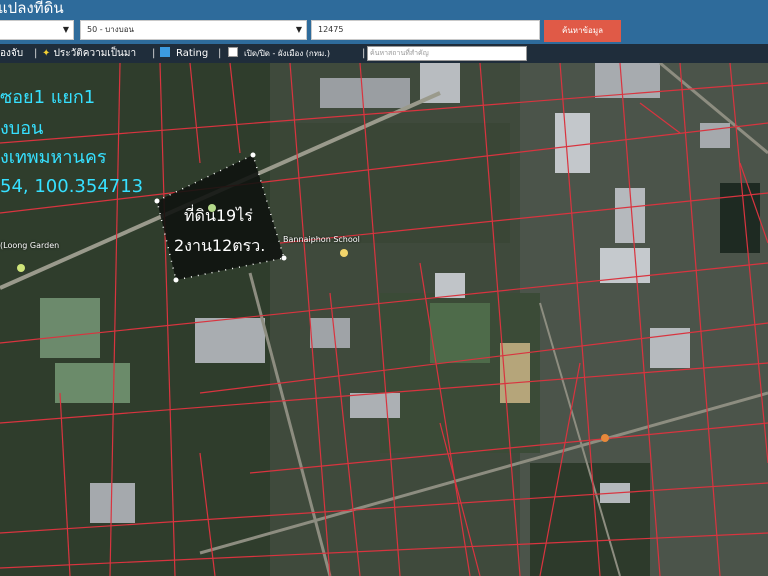  I want to click on school-label: Bannaiphon School, so click(321, 239).